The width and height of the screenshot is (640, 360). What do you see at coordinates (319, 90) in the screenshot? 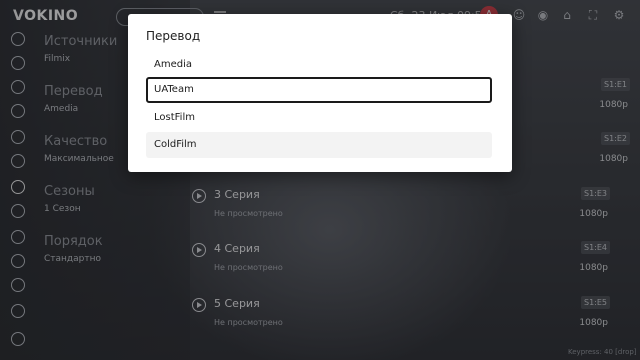
I see `option-uateam: UATeam` at bounding box center [319, 90].